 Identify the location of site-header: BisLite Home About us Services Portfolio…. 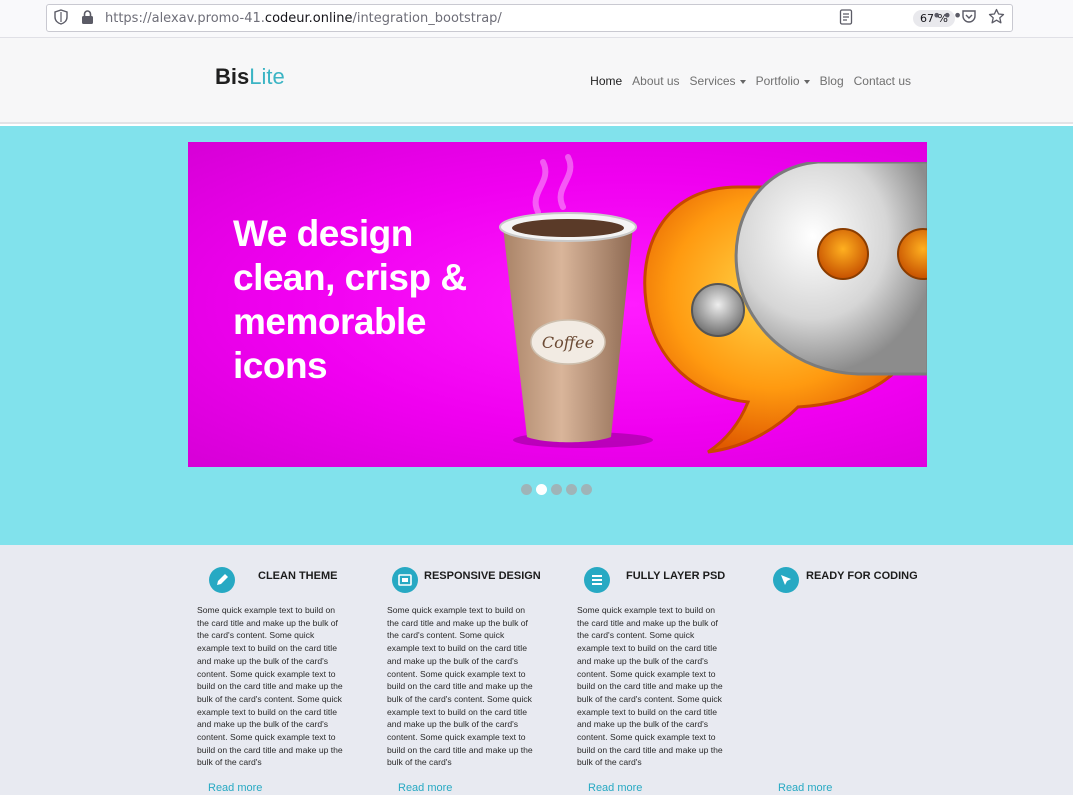
(536, 81).